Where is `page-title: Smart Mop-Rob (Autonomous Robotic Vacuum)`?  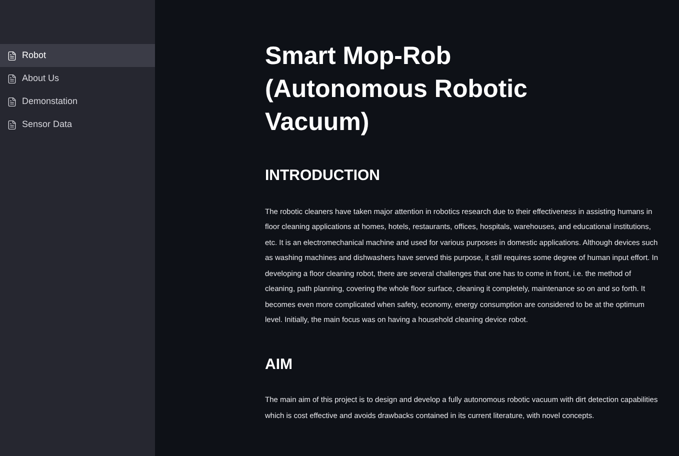 page-title: Smart Mop-Rob (Autonomous Robotic Vacuum) is located at coordinates (396, 89).